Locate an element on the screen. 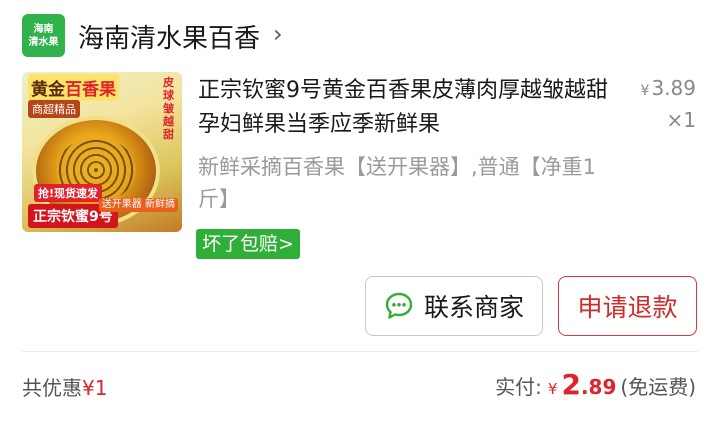 This screenshot has height=423, width=720. shipping-note: (免运费) is located at coordinates (658, 387).